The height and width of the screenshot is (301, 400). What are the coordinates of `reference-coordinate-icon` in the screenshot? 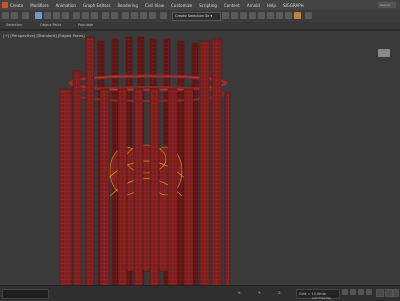 It's located at (105, 15).